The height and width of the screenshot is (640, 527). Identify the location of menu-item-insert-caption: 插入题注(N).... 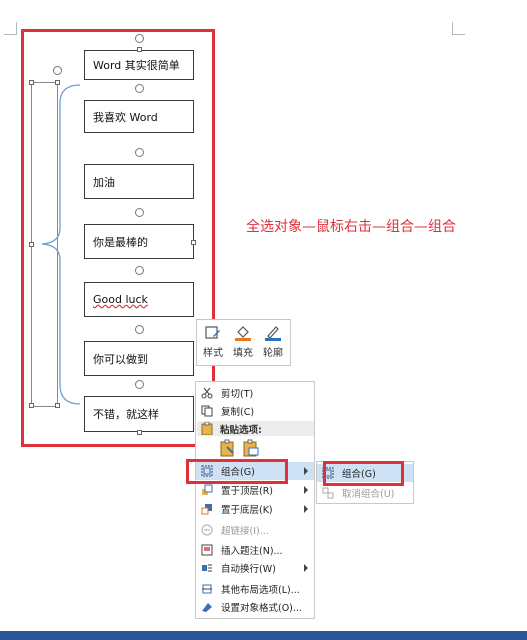
(255, 550).